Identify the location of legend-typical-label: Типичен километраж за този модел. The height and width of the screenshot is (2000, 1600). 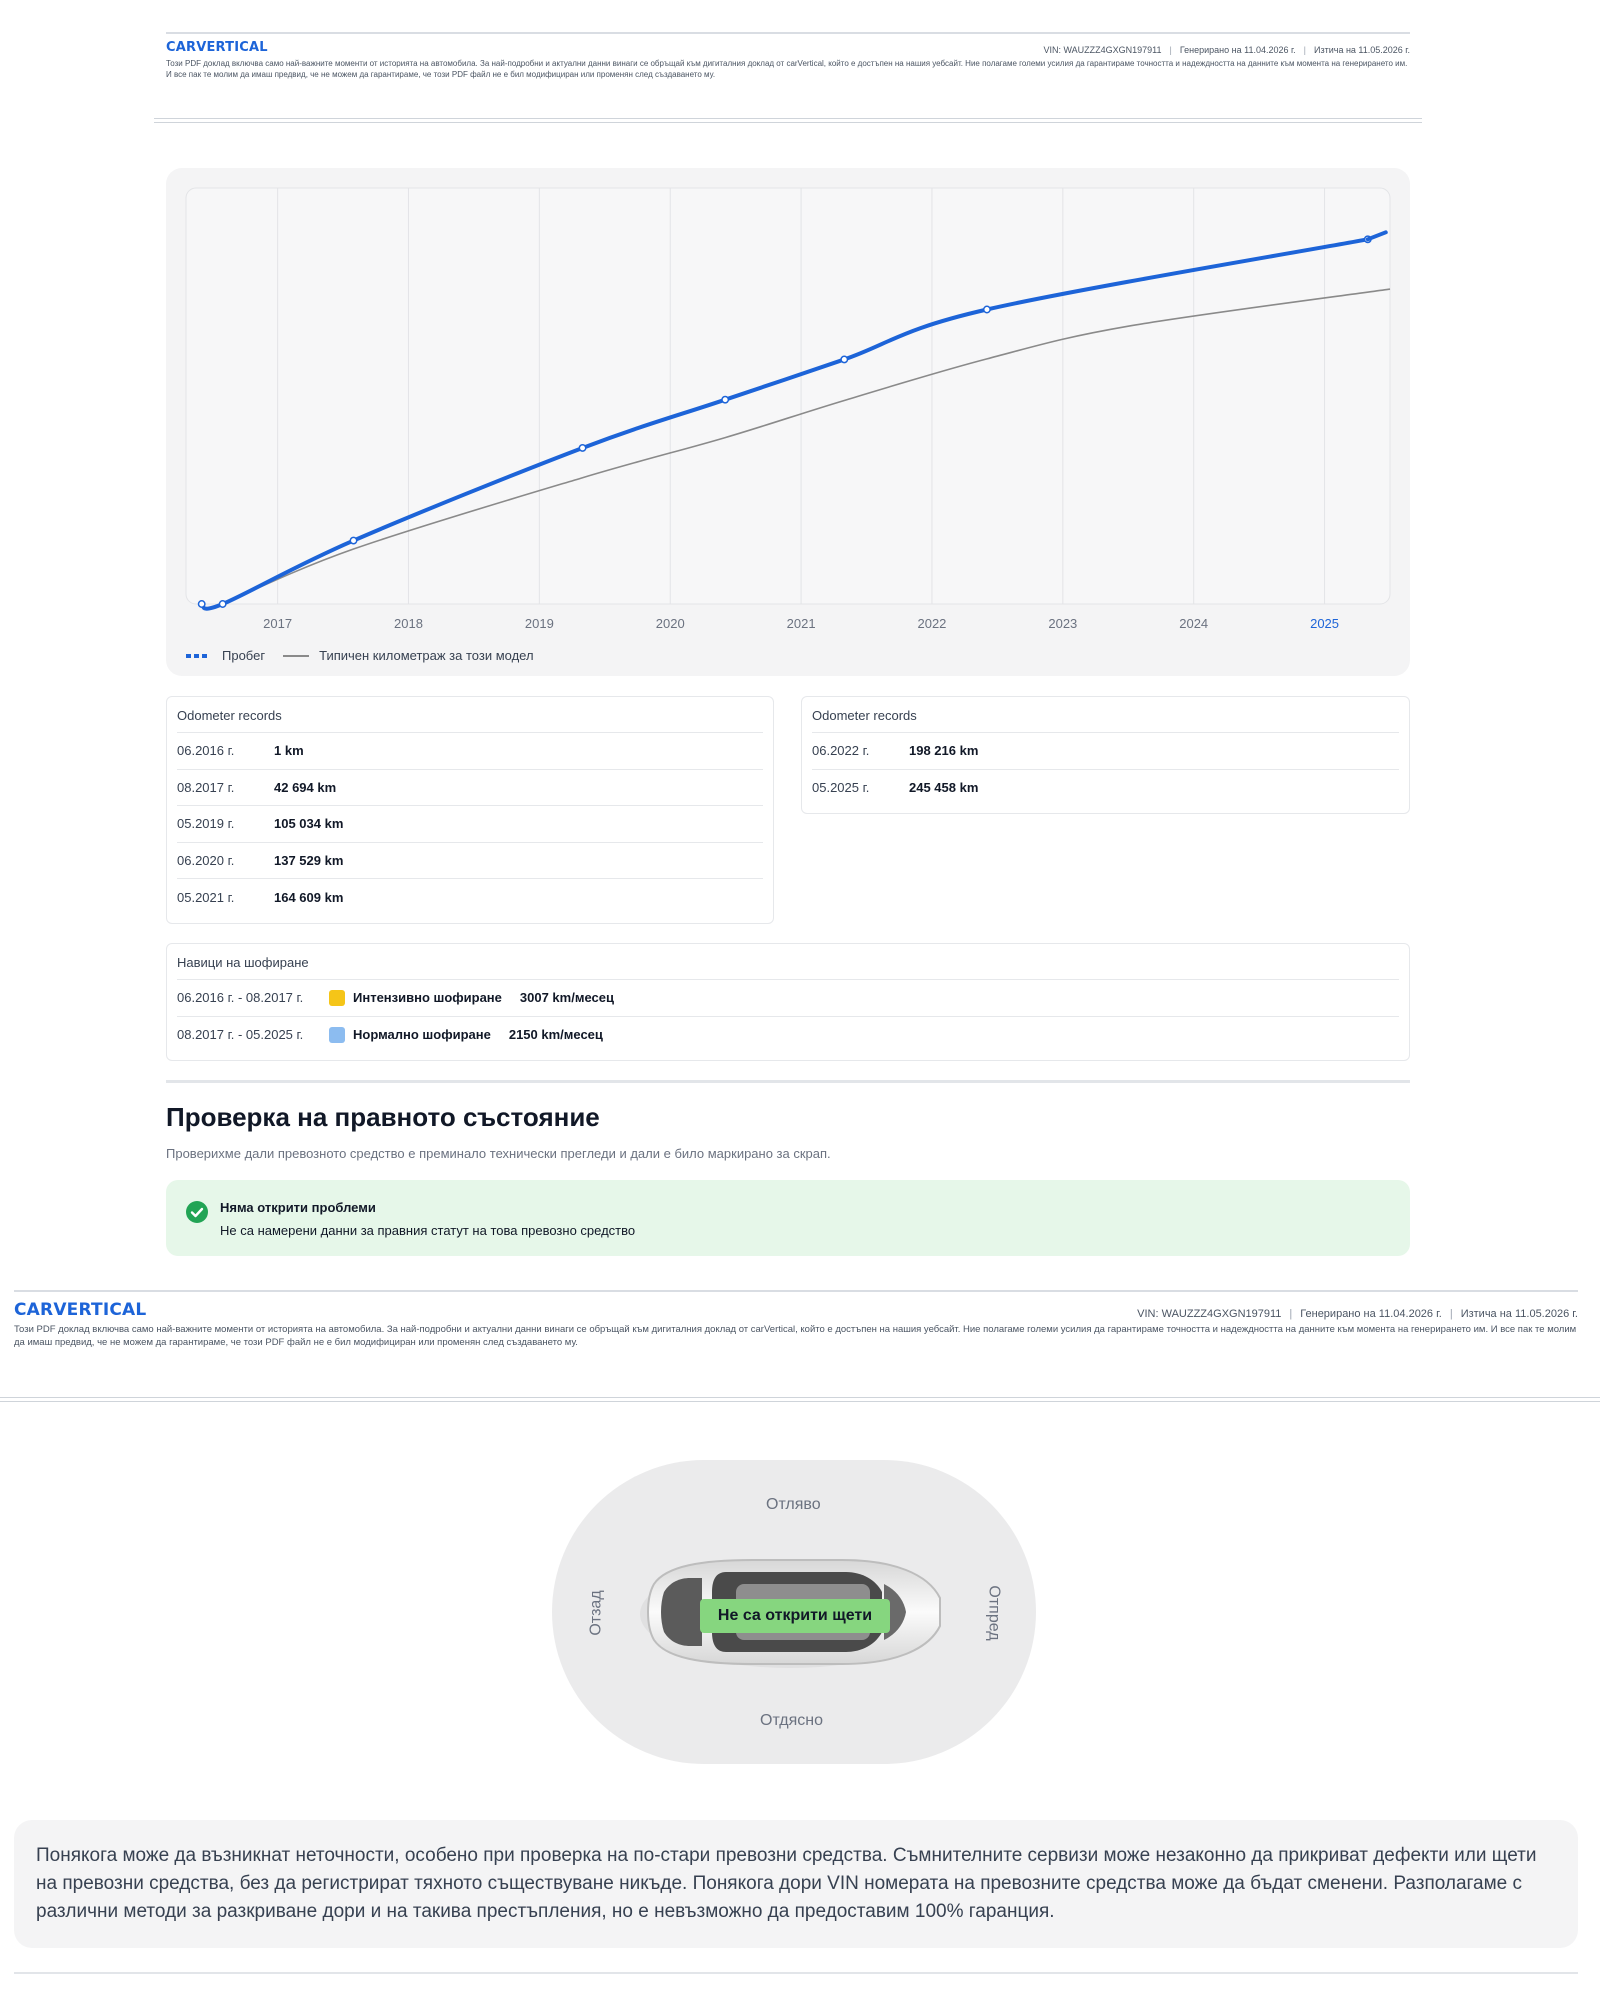
(426, 655).